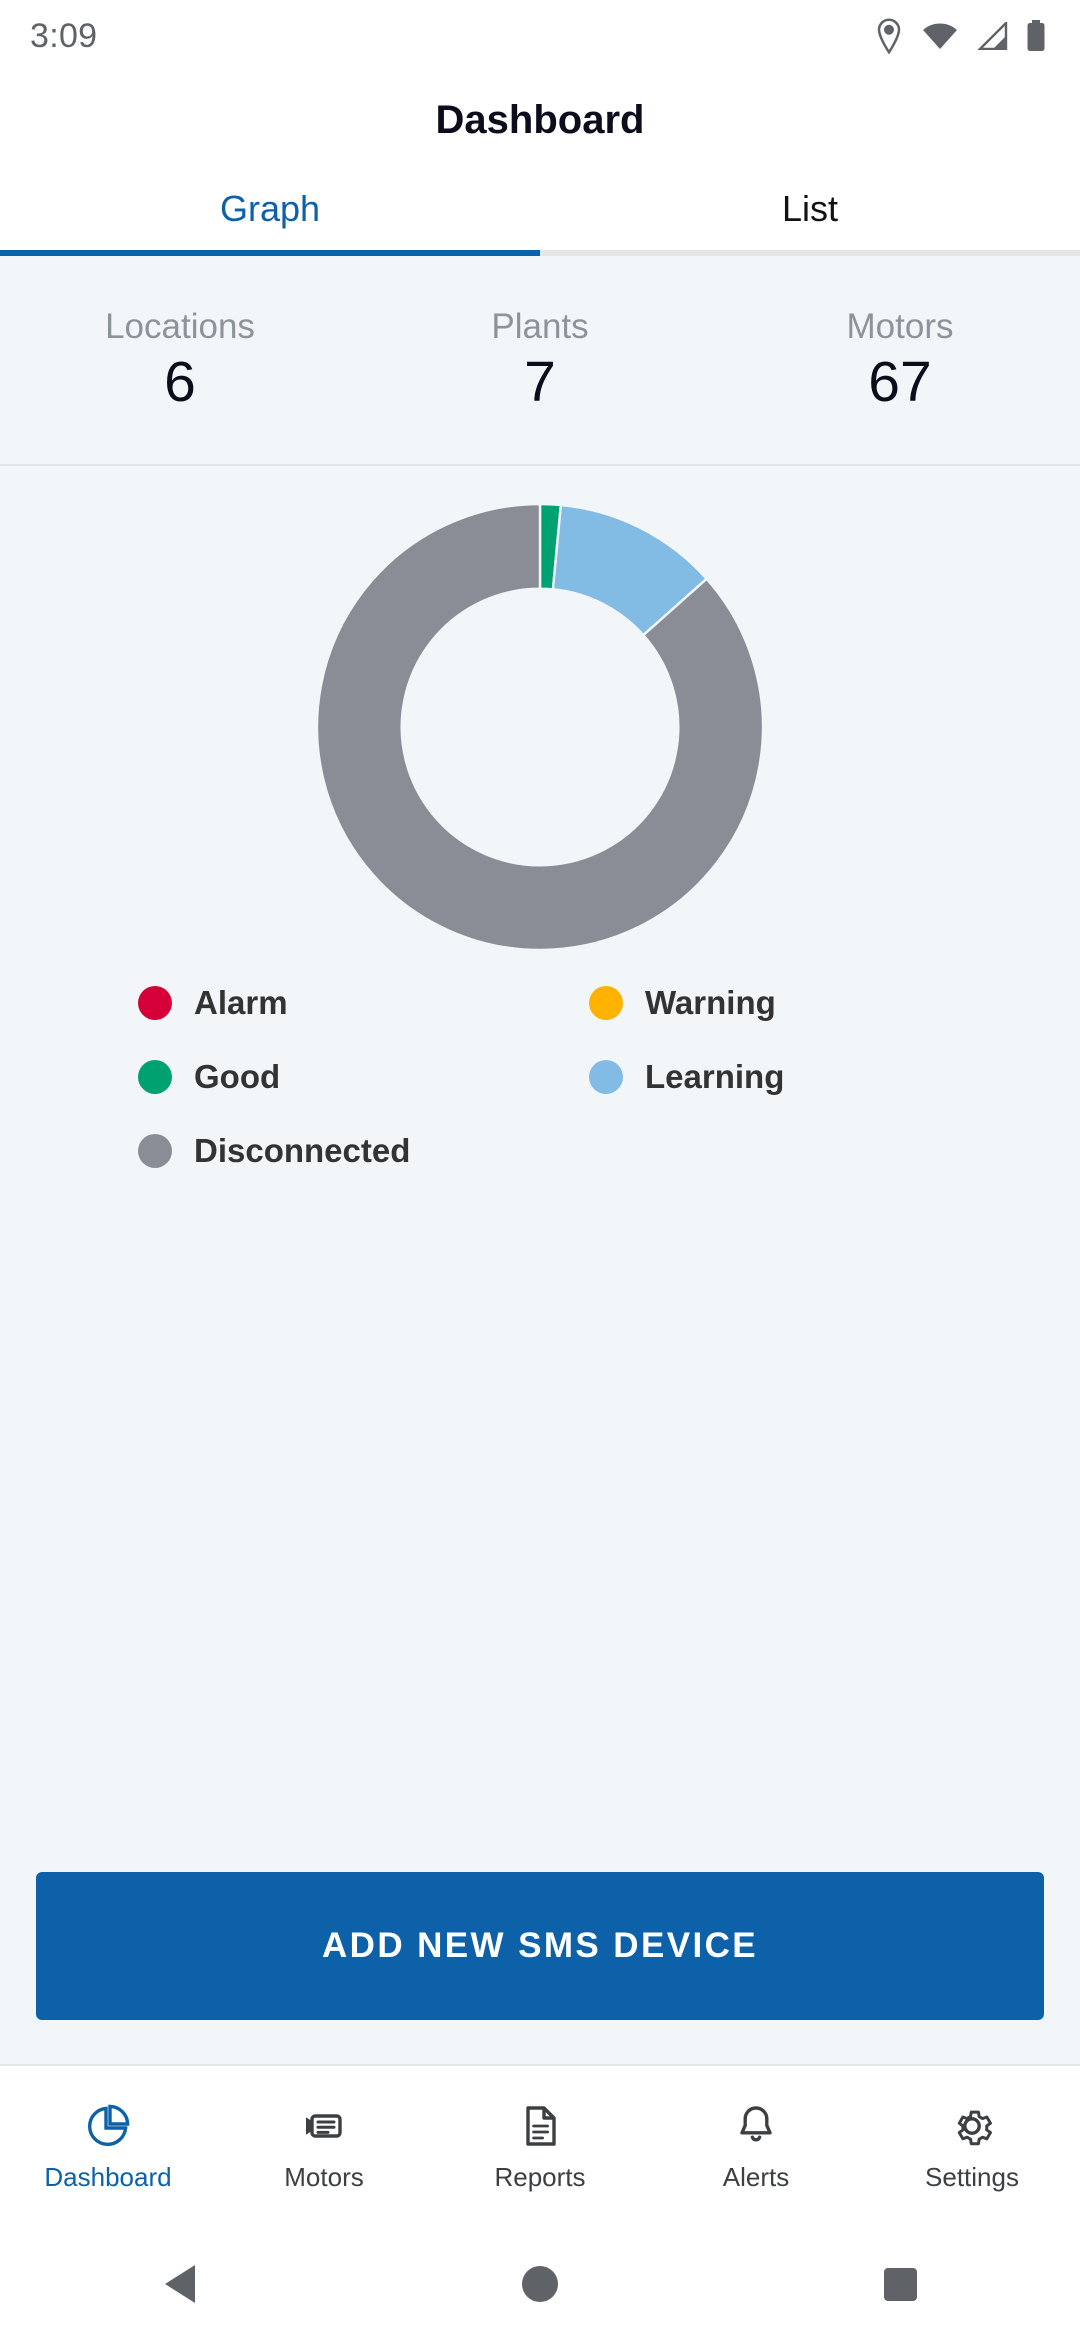  I want to click on nav-item-dashboard-label: Dashboard, so click(108, 2176).